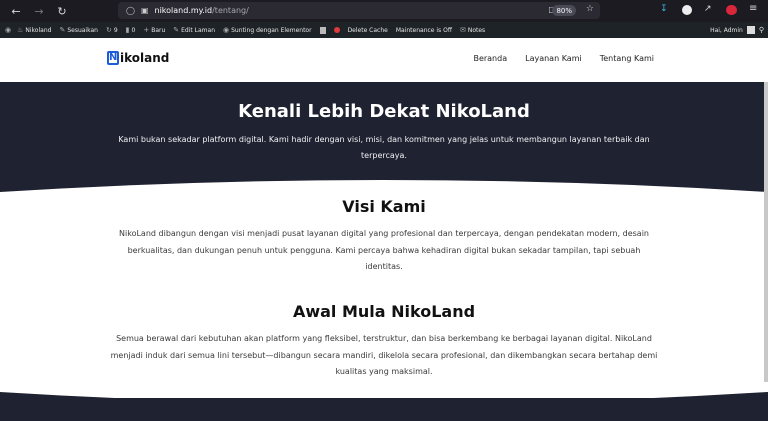  Describe the element at coordinates (472, 30) in the screenshot. I see `admin-notes-link: ✉ Notes` at that location.